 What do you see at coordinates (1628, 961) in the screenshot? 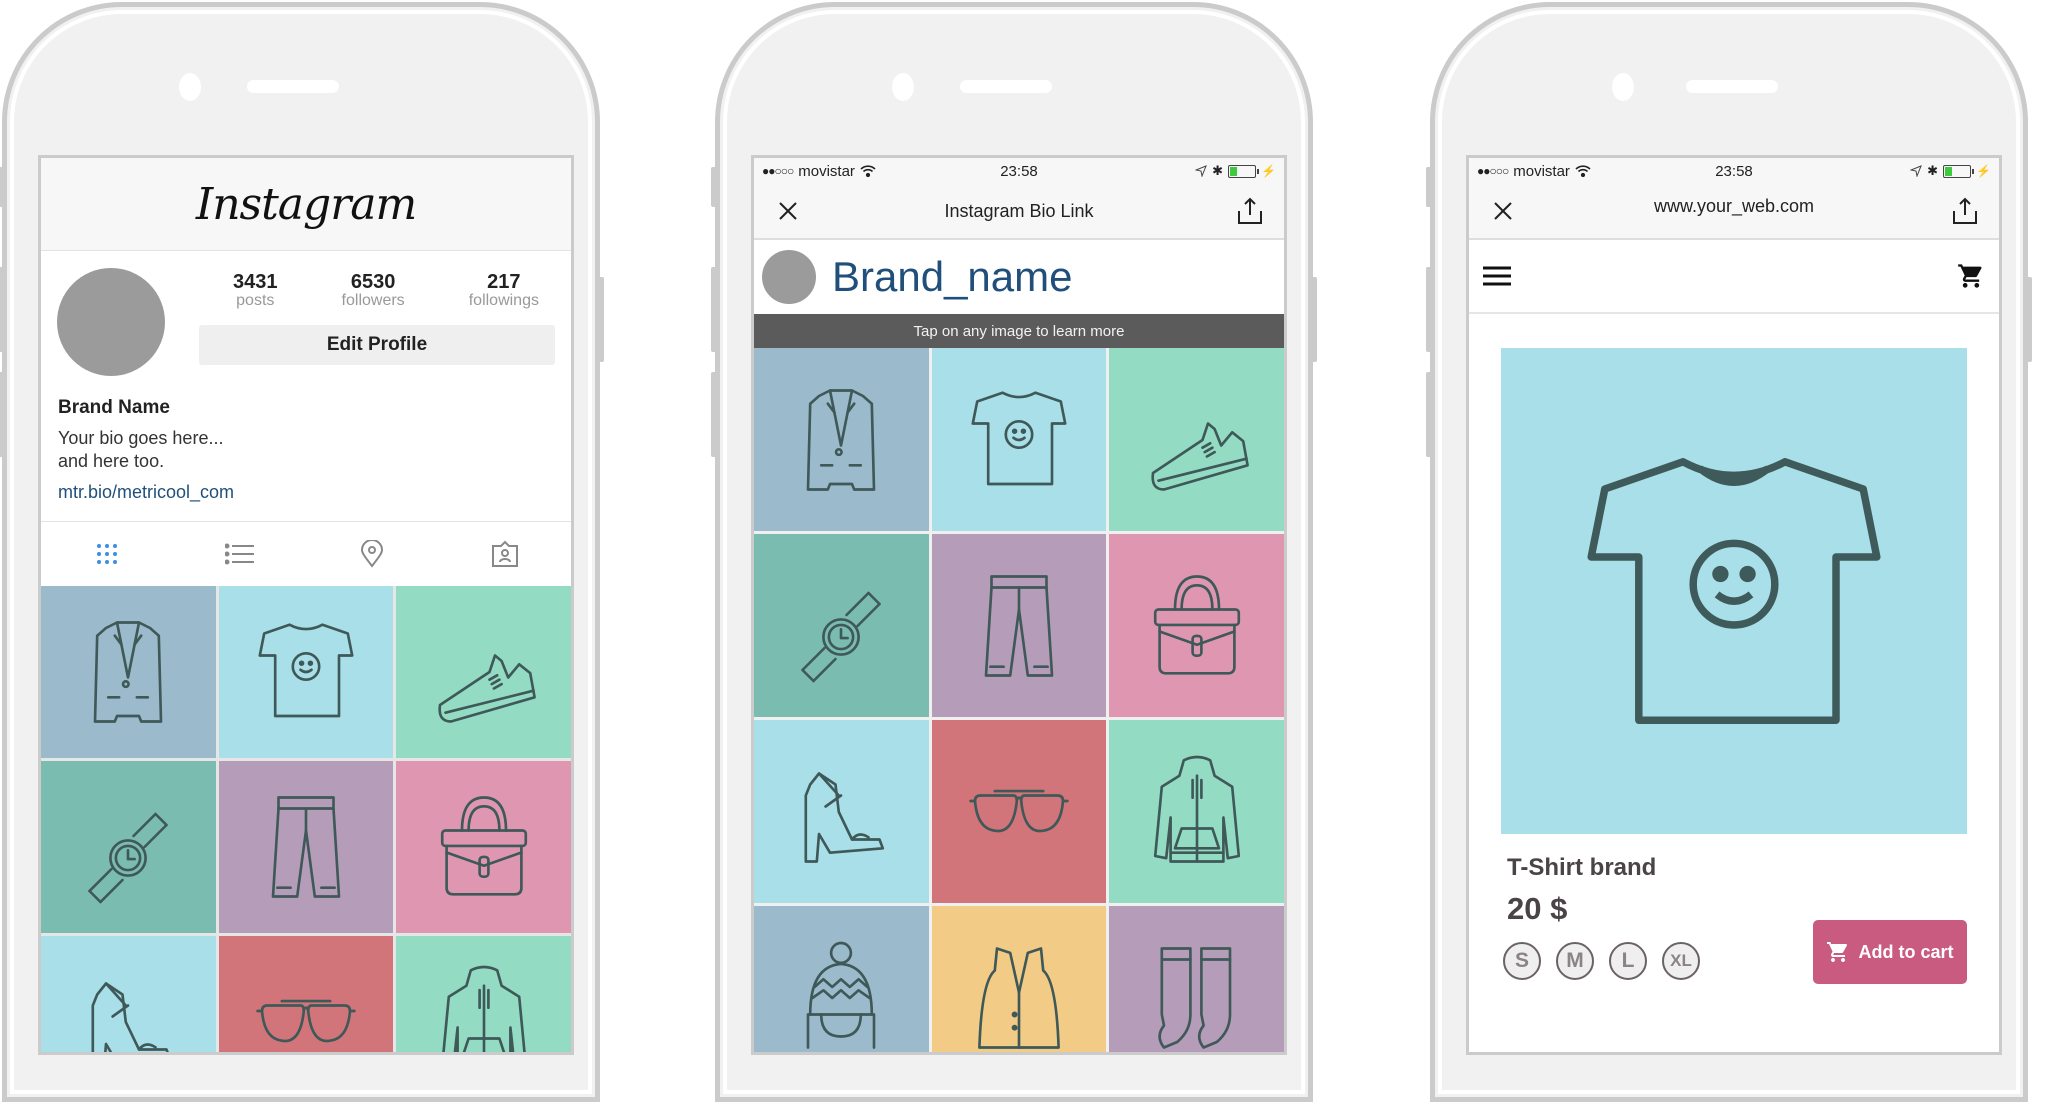
I see `size-option-l: L` at bounding box center [1628, 961].